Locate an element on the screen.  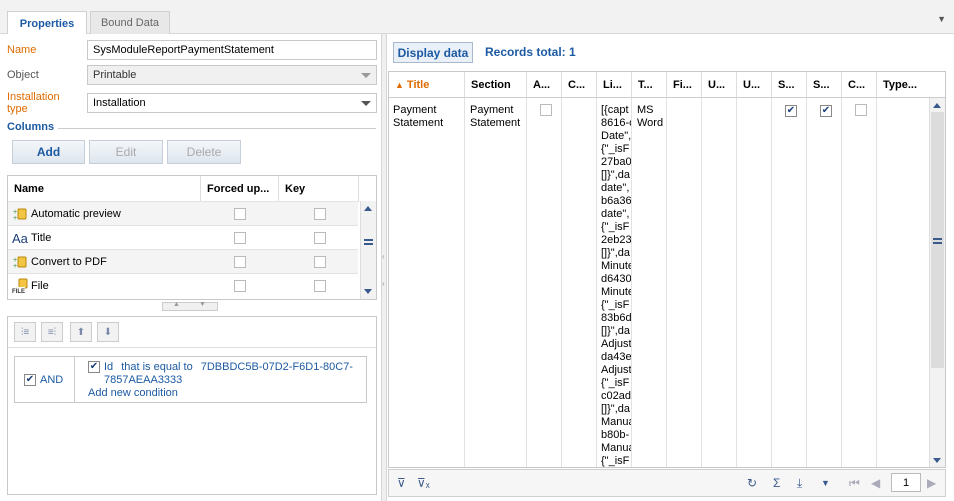
clear-filter-icon: ⊽ₓ is located at coordinates (423, 483).